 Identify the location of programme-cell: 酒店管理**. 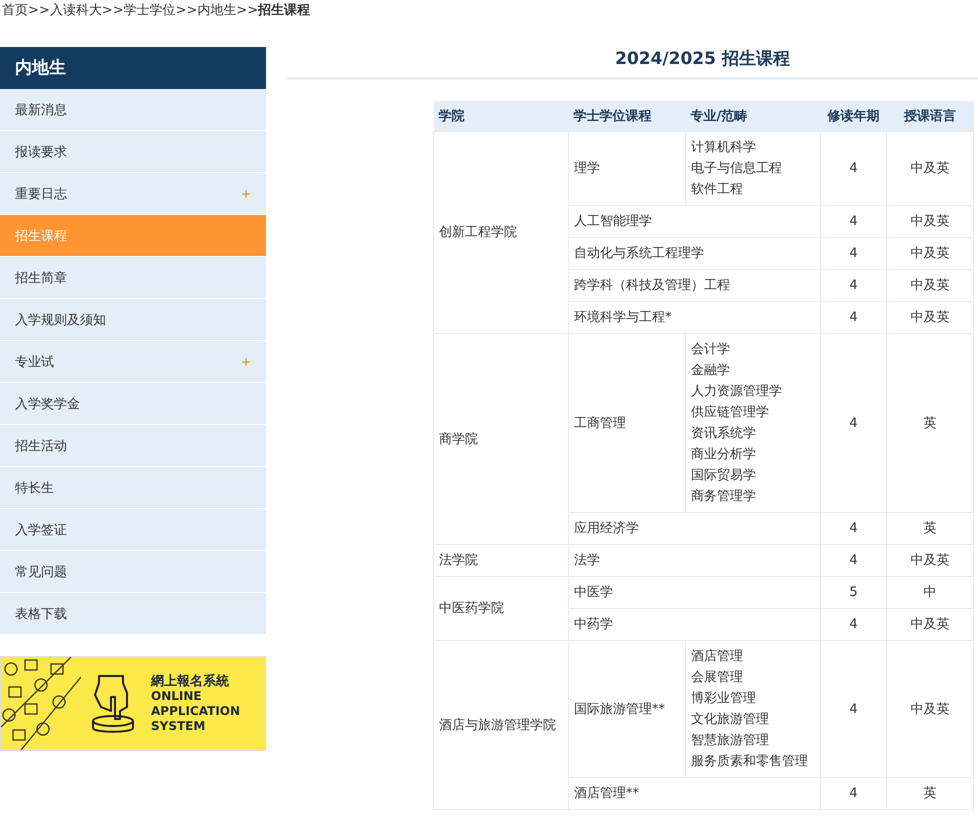
(694, 794).